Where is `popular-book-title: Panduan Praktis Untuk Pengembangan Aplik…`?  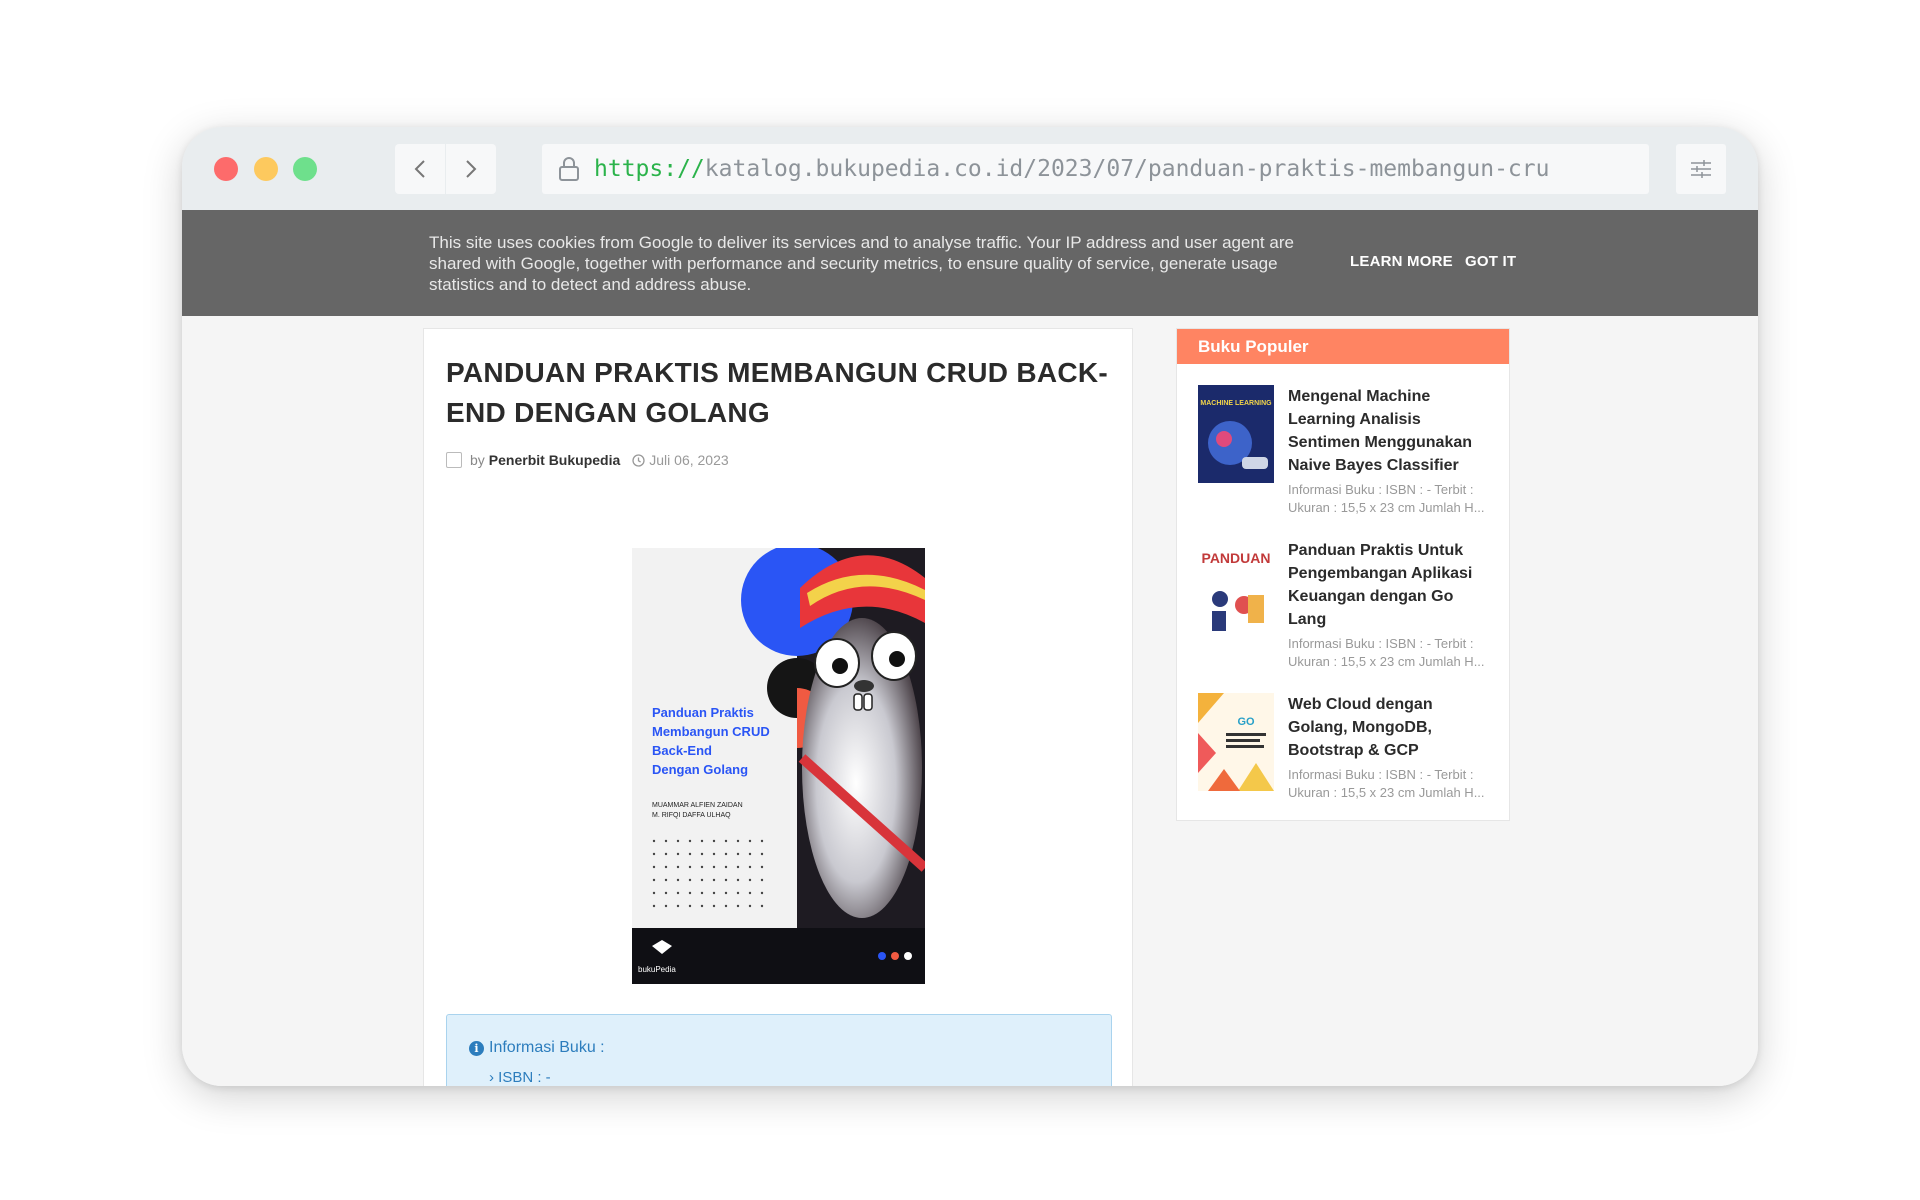 popular-book-title: Panduan Praktis Untuk Pengembangan Aplik… is located at coordinates (1390, 585).